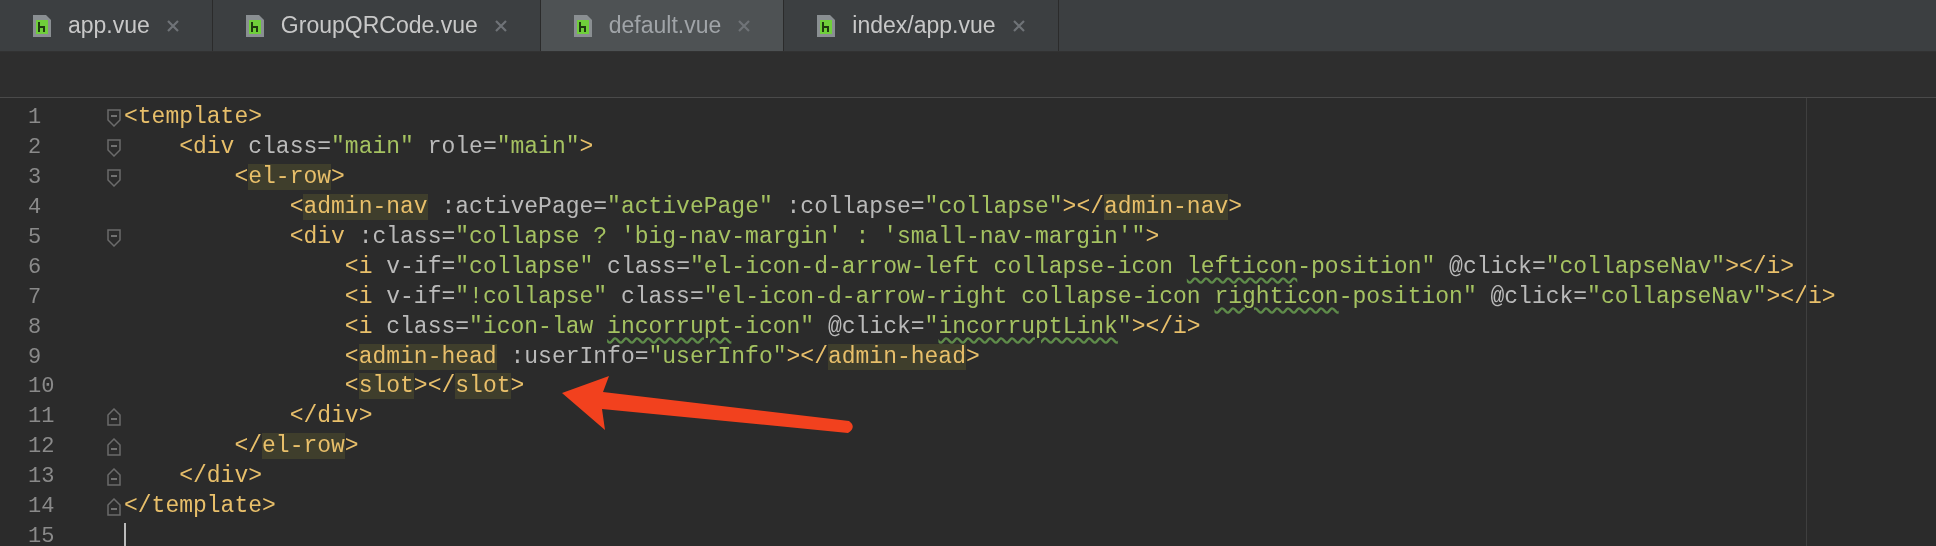 The image size is (1936, 546). I want to click on code-line: <i v-if="collapse" class="el-icon-d-arrow-left collapse-icon lefticon-position" @click="collapseNav"></i>, so click(1069, 267).